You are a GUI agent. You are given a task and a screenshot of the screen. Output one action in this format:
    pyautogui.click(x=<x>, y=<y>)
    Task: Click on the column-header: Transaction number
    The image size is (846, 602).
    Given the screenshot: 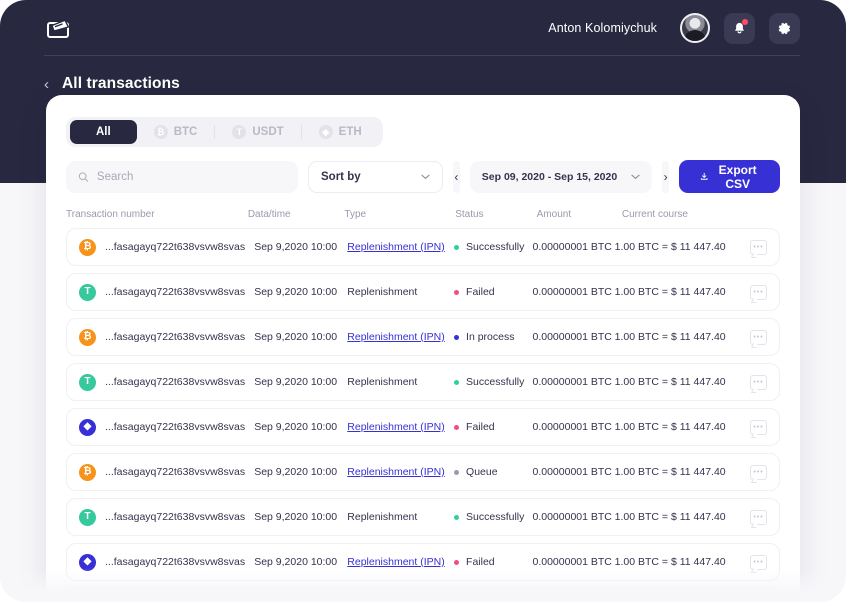 What is the action you would take?
    pyautogui.click(x=110, y=214)
    